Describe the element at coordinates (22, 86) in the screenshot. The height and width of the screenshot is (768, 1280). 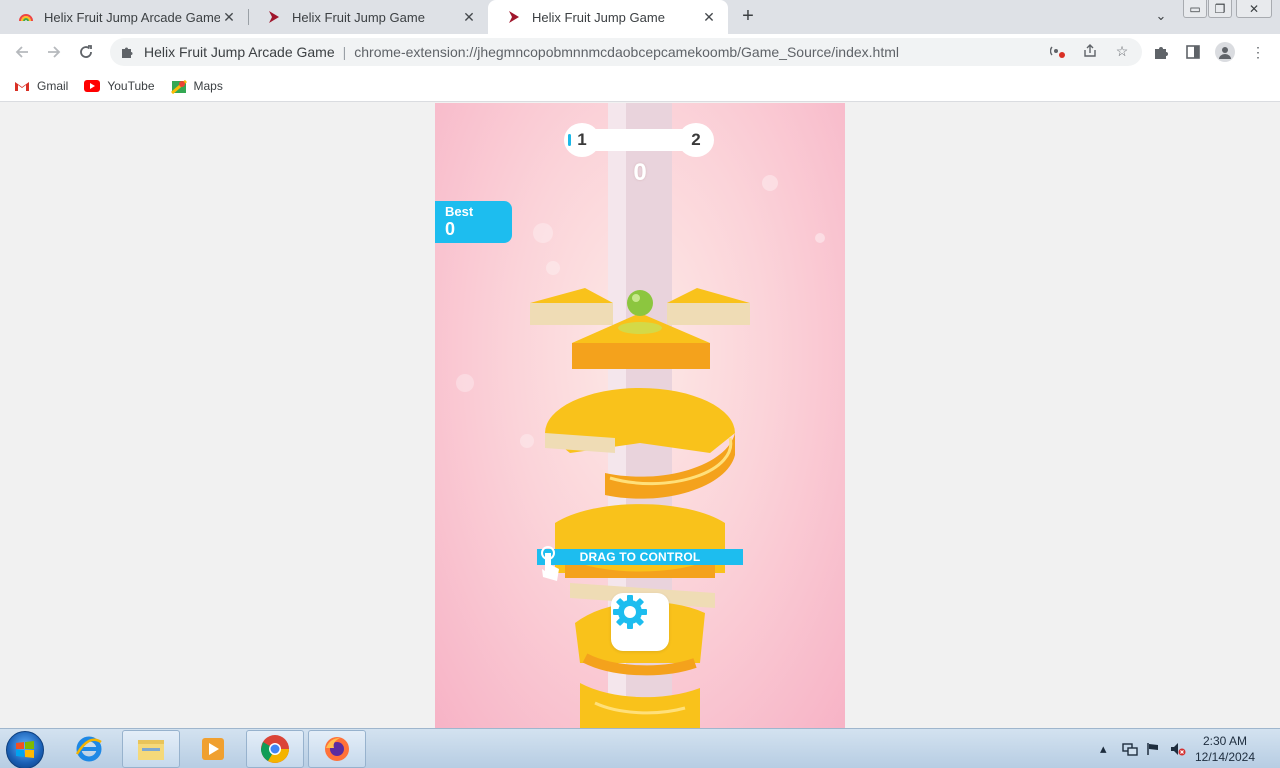
I see `gmail-icon` at that location.